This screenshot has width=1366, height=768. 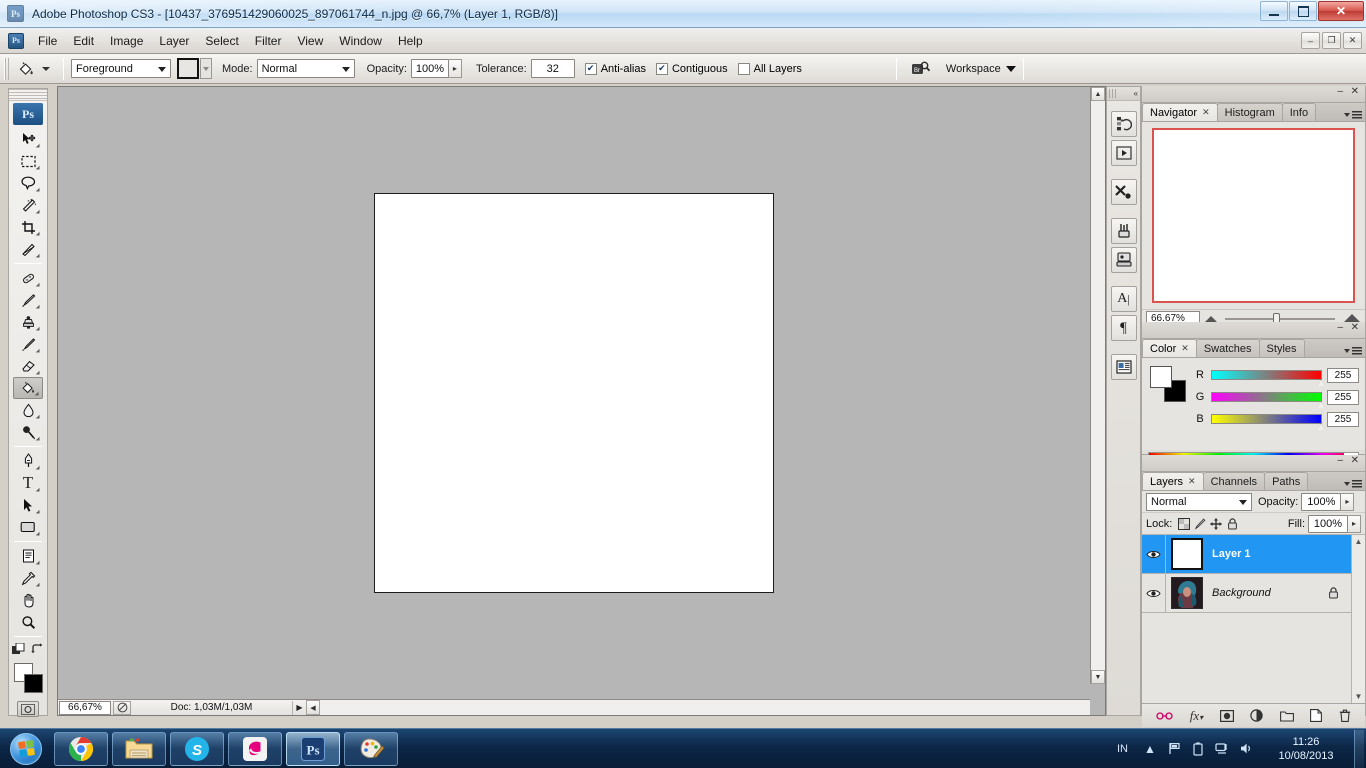 I want to click on layer-comps-panel-icon, so click(x=1123, y=367).